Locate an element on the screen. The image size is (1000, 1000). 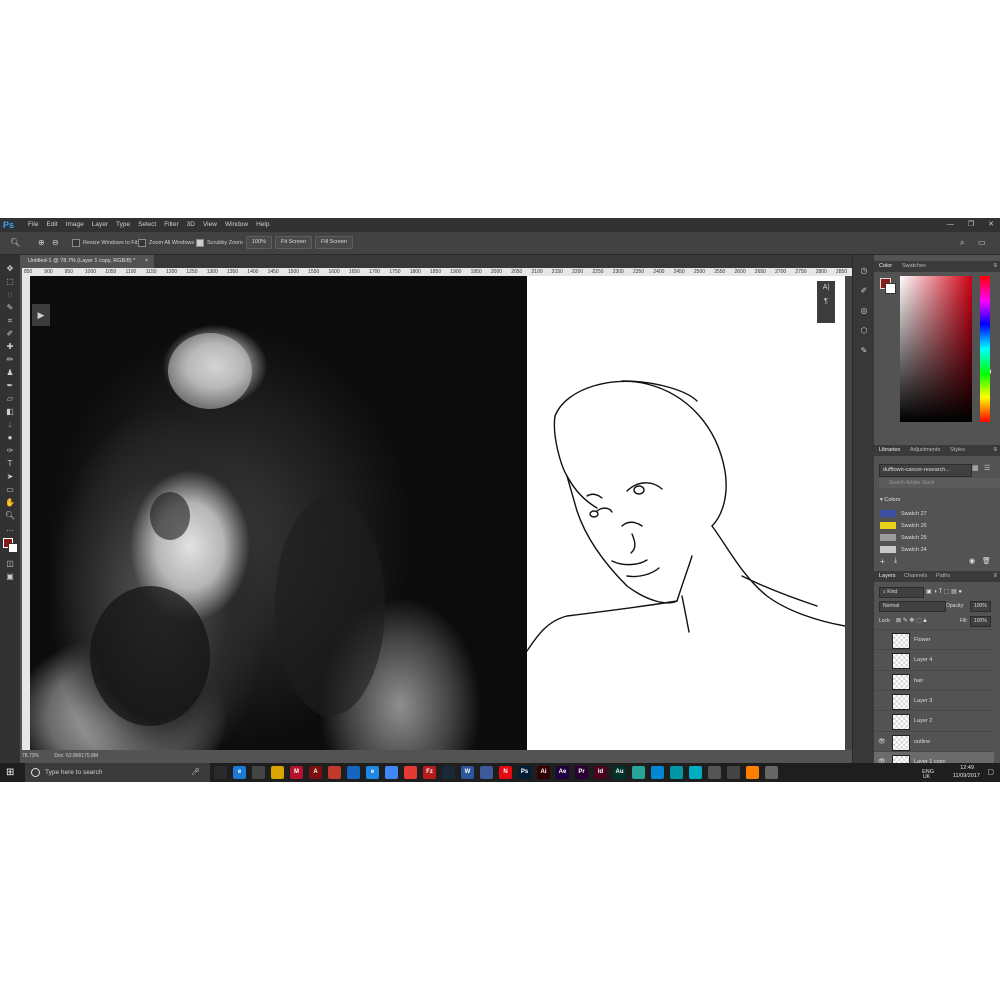
zoom-in-icon: ⊕ is located at coordinates (41, 243).